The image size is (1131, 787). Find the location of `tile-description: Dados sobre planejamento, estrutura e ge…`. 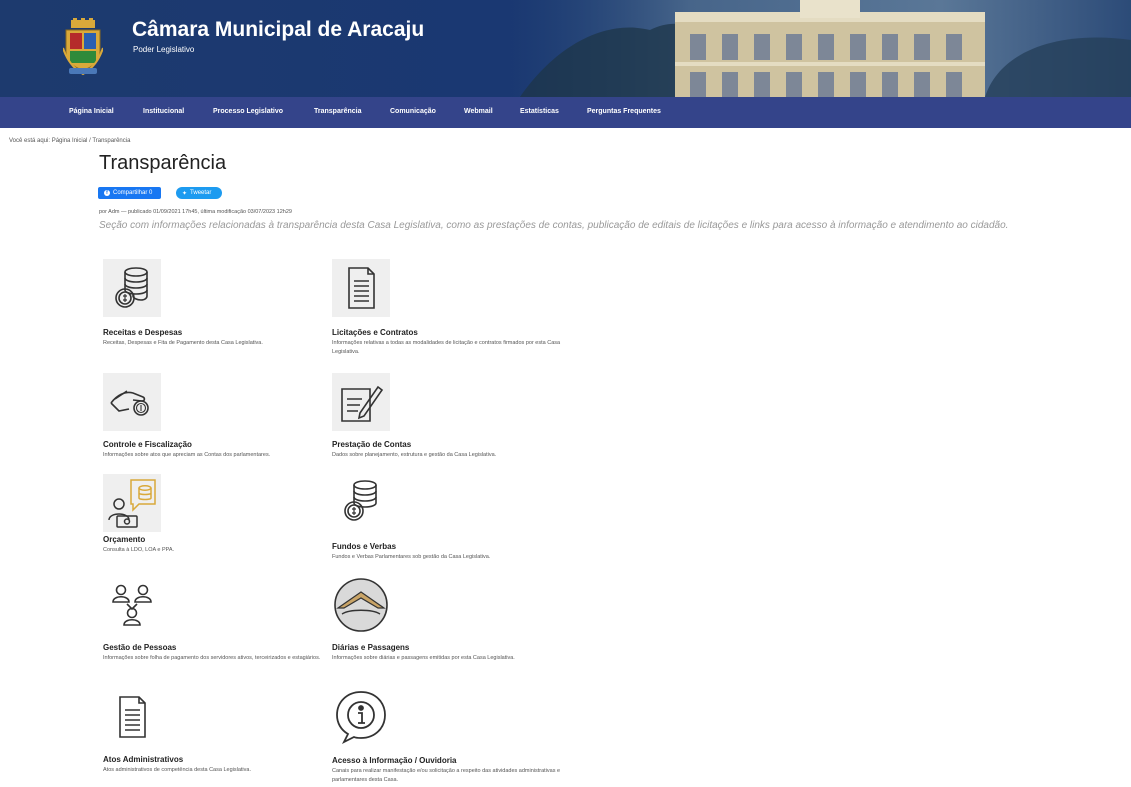

tile-description: Dados sobre planejamento, estrutura e ge… is located at coordinates (414, 455).